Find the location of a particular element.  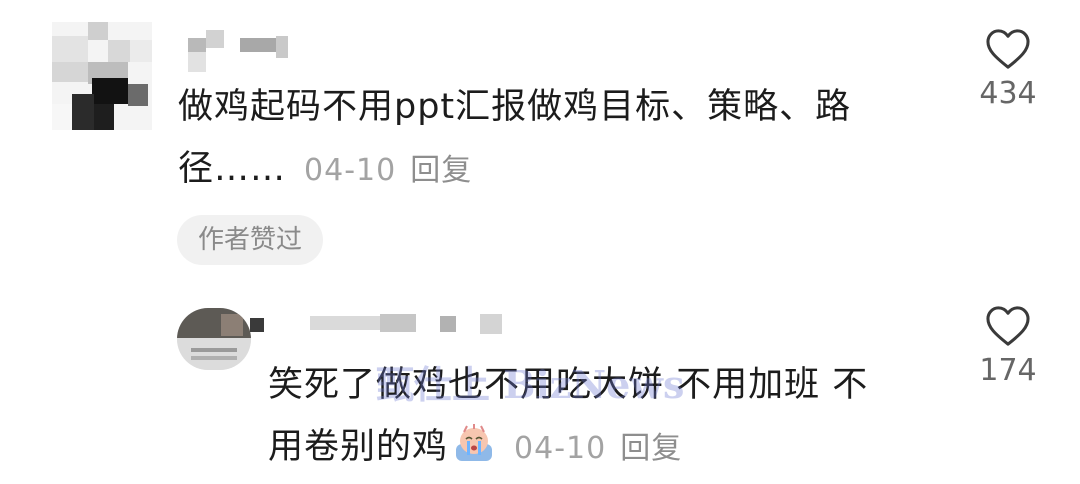

comment-text-line: 用卷别的鸡 is located at coordinates (358, 447).